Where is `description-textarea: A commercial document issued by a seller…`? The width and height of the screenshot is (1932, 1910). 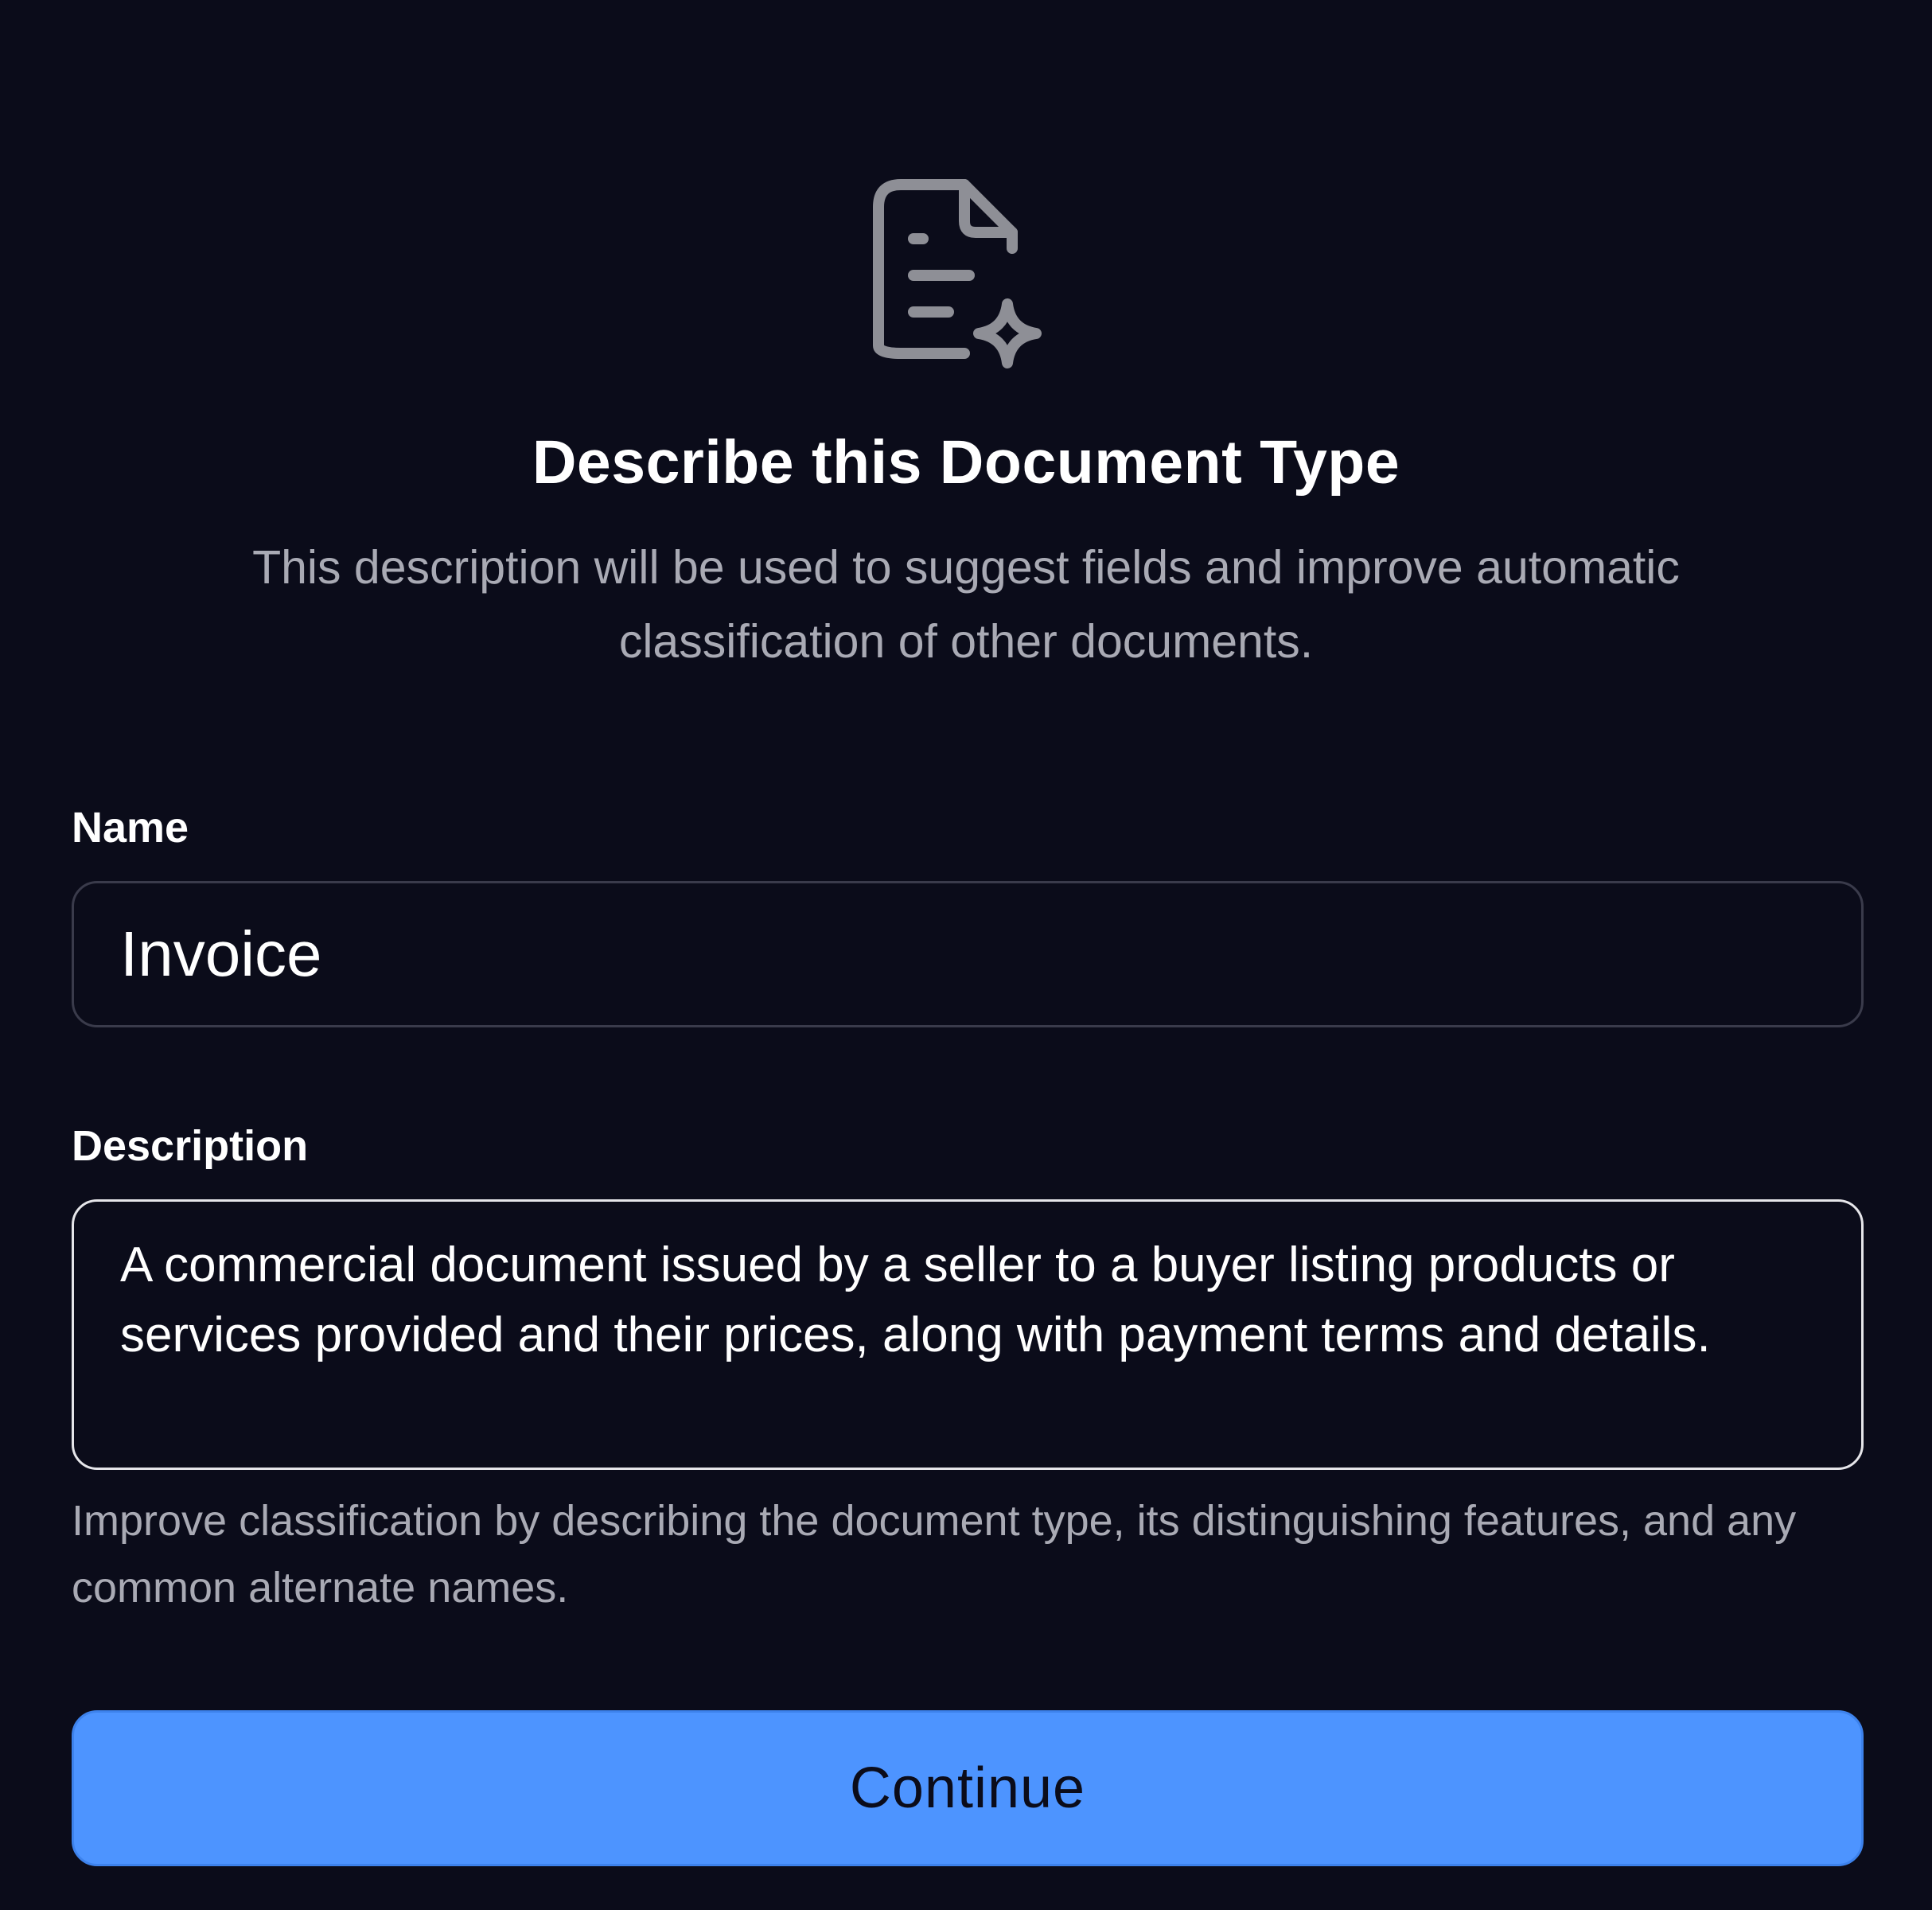 description-textarea: A commercial document issued by a seller… is located at coordinates (968, 1335).